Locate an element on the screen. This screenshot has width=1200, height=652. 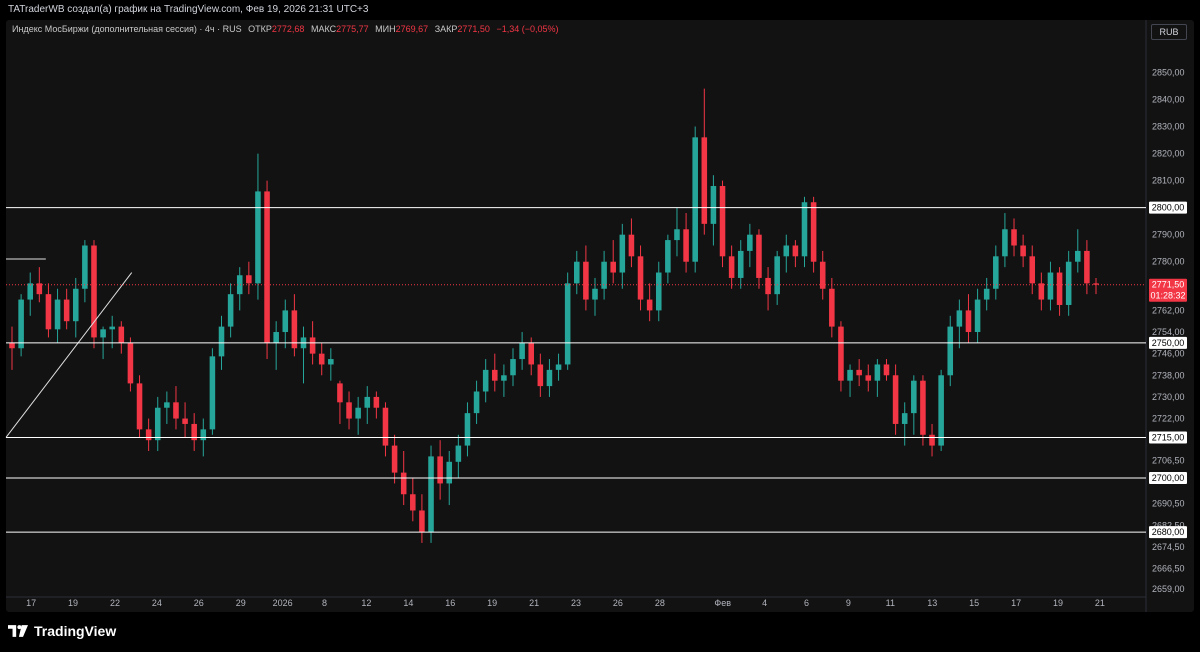
brand-name: TradingView is located at coordinates (75, 631).